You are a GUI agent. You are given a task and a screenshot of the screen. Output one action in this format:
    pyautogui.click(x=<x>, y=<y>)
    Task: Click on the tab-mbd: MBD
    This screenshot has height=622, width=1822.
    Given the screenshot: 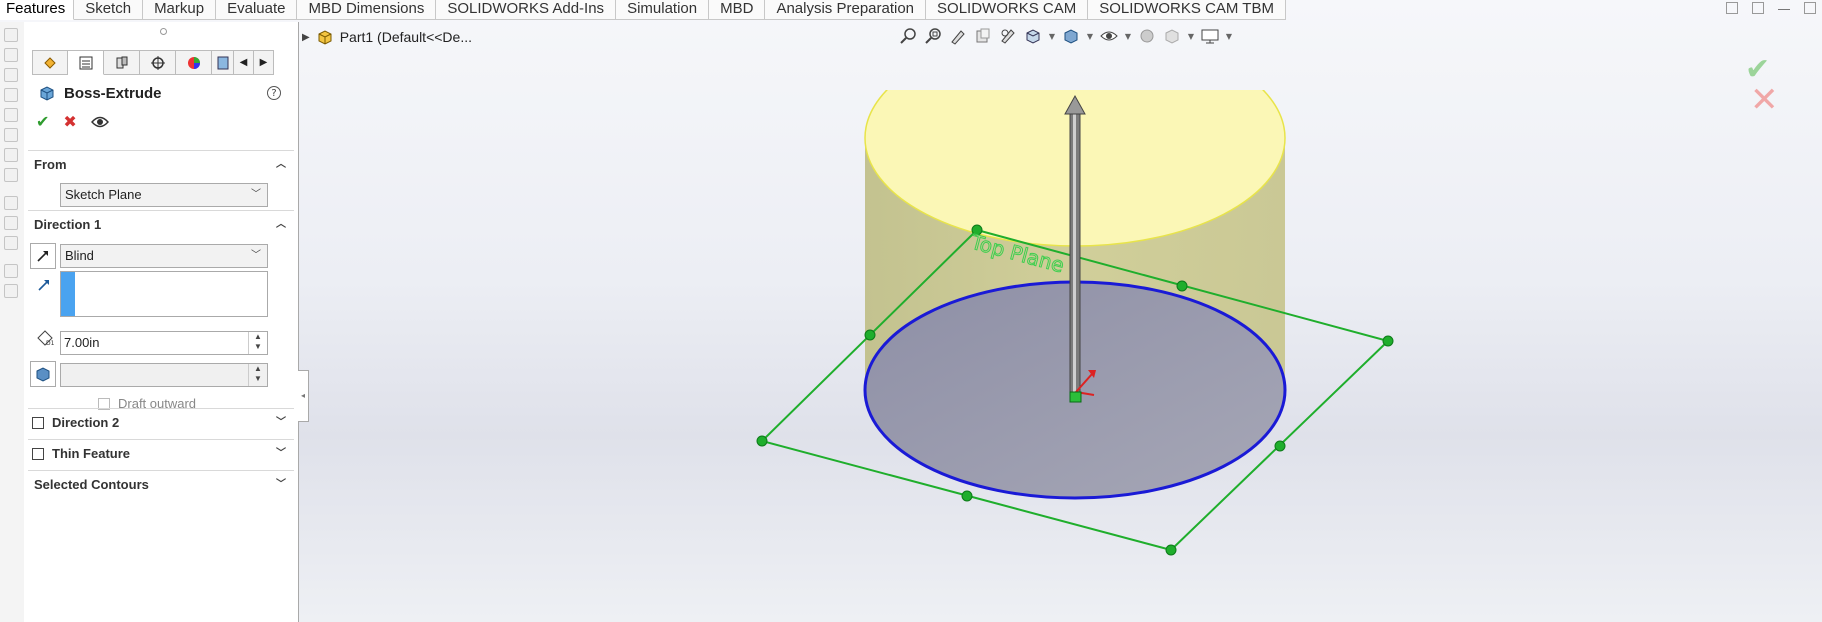 What is the action you would take?
    pyautogui.click(x=737, y=10)
    